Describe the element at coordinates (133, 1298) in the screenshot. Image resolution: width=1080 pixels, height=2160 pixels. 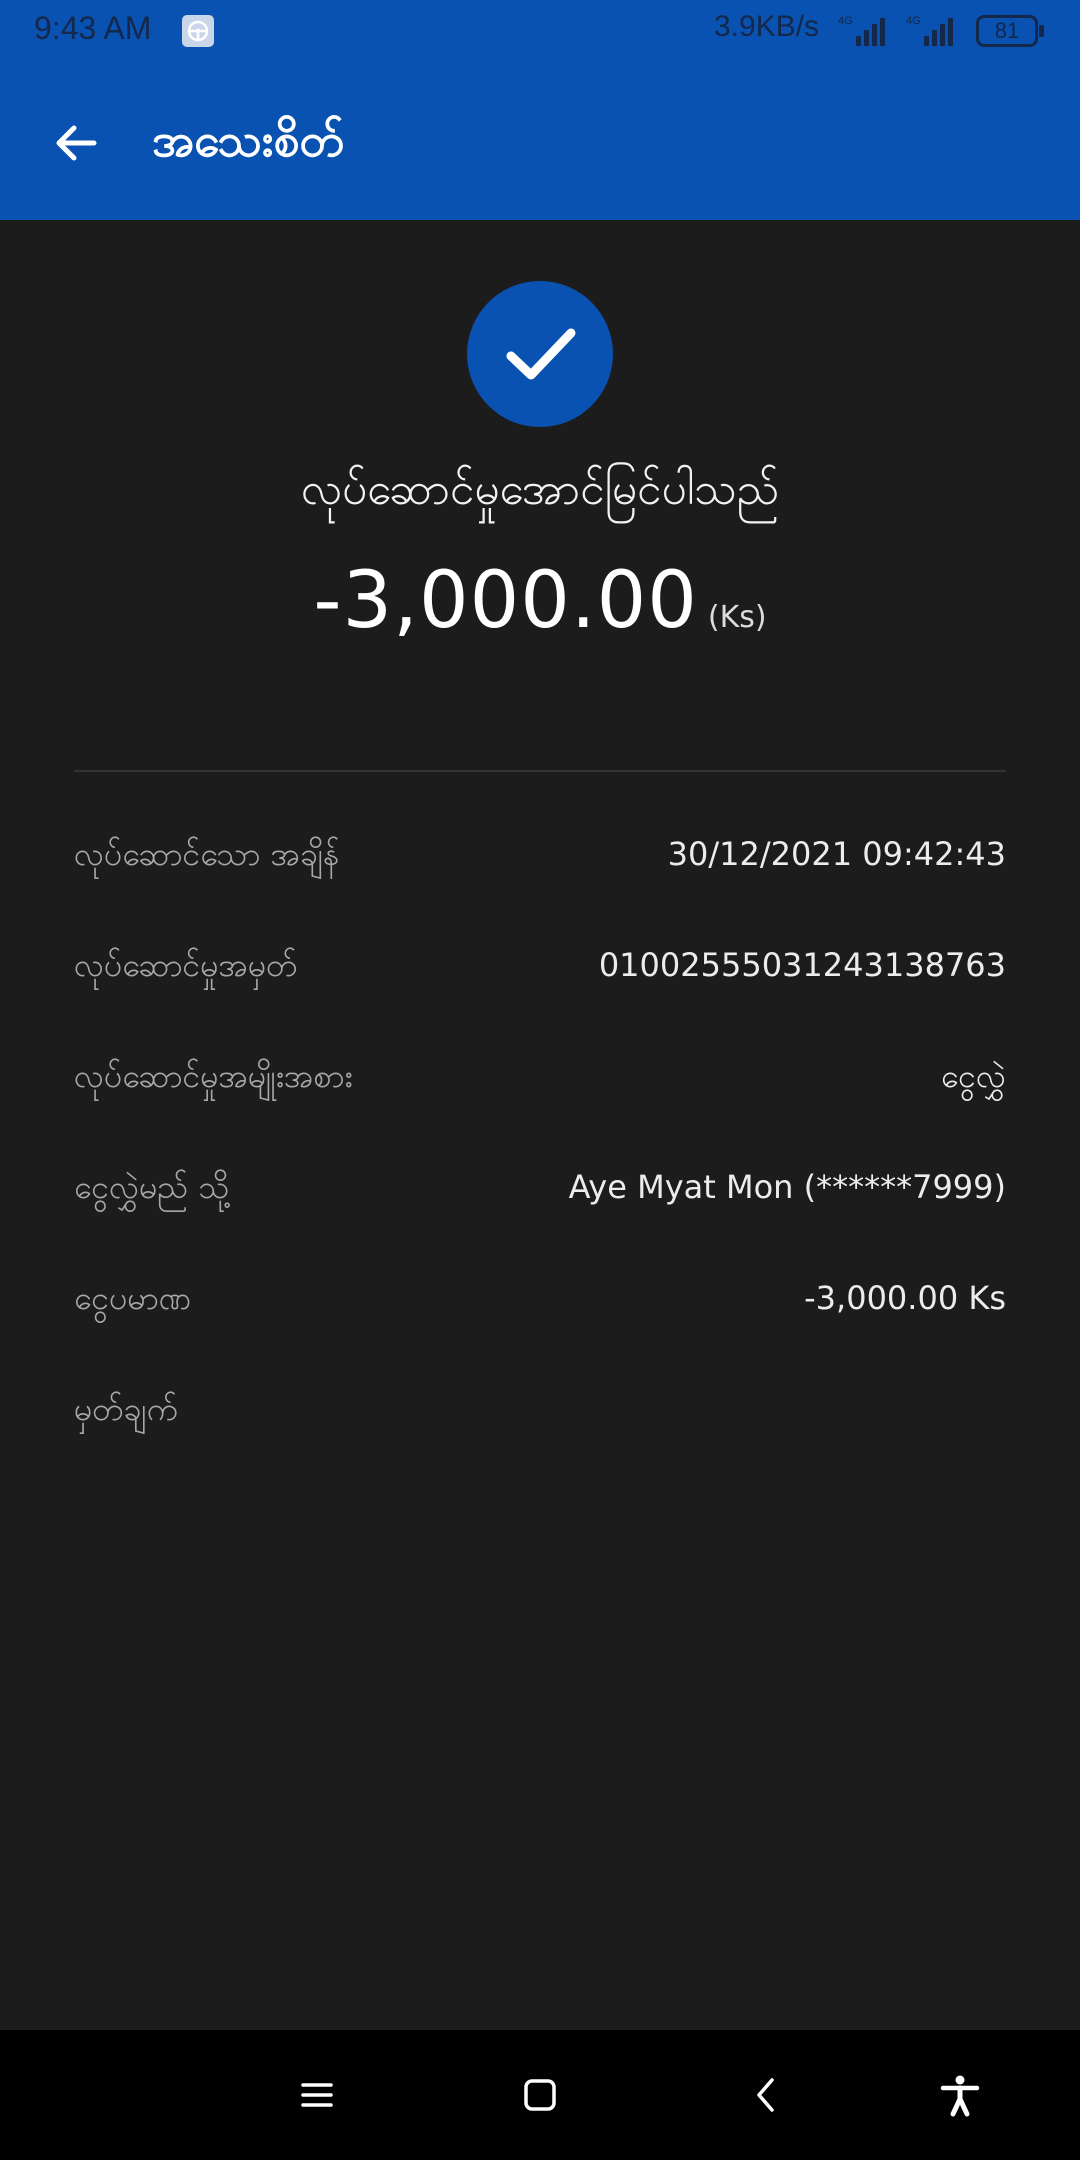
I see `detail-label: ငွေပမာဏ` at that location.